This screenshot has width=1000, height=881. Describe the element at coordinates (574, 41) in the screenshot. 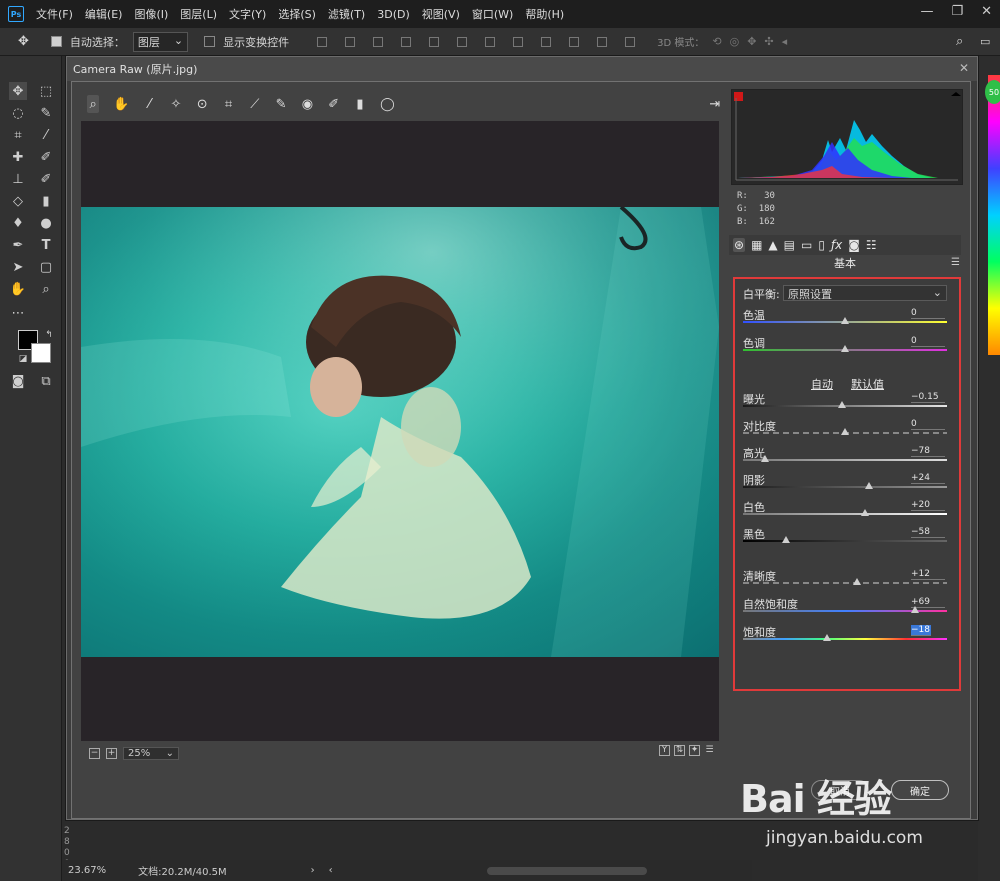

I see `distribute-left-icon` at that location.